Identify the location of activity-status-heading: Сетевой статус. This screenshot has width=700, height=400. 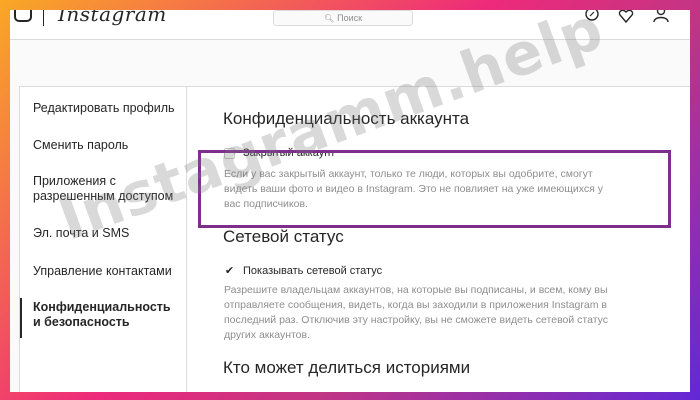
(283, 236).